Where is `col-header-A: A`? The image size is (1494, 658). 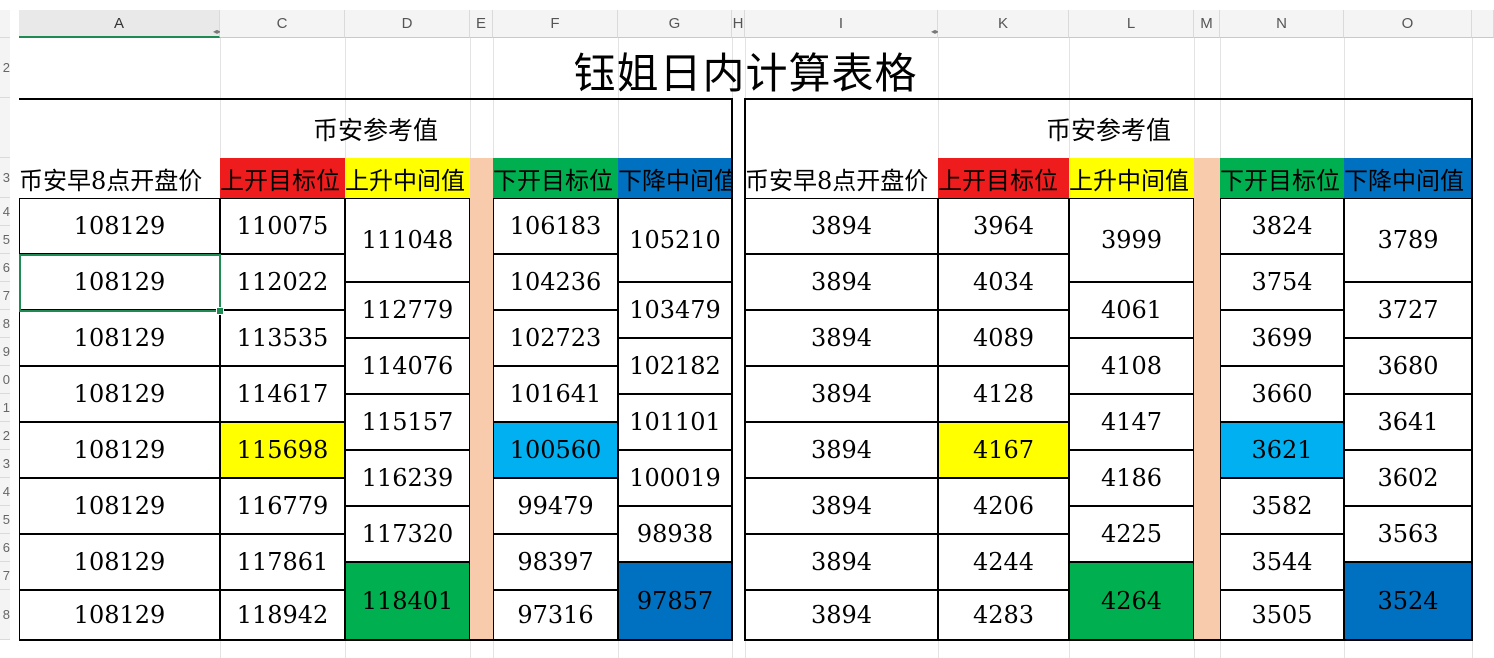 col-header-A: A is located at coordinates (119, 24).